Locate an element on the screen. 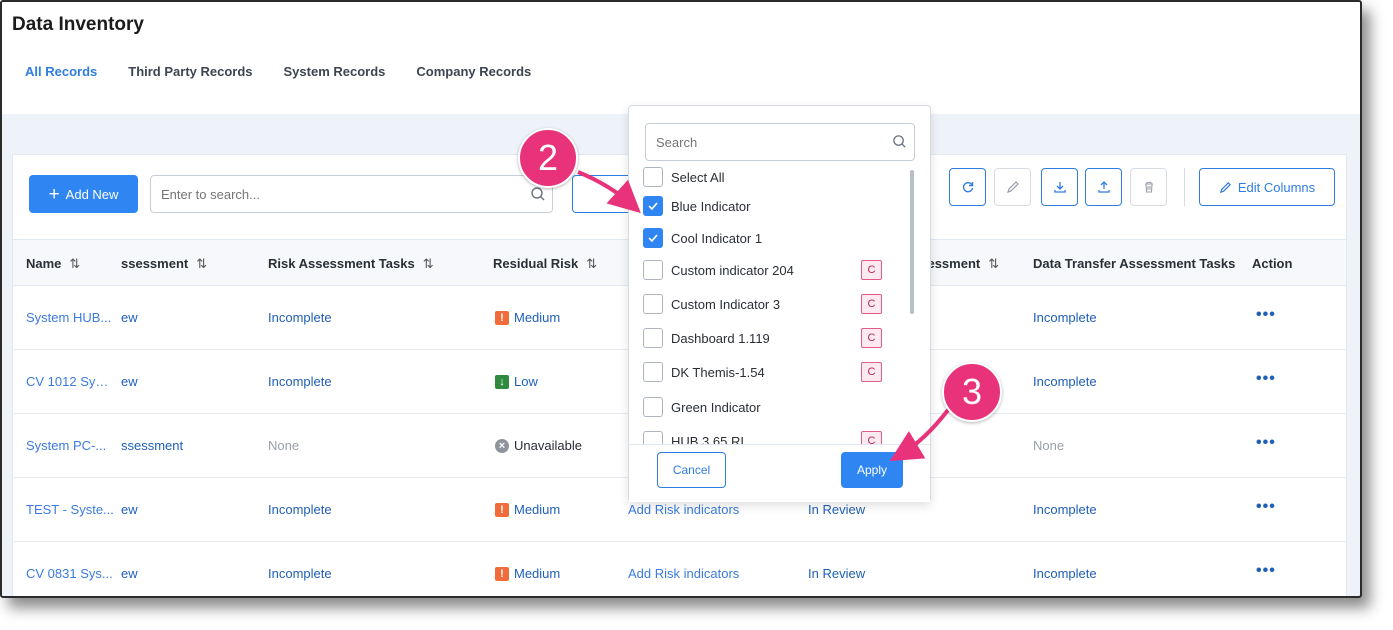  column-header-data-transfer-tasks: Data Transfer Assessment Tasks is located at coordinates (1137, 263).